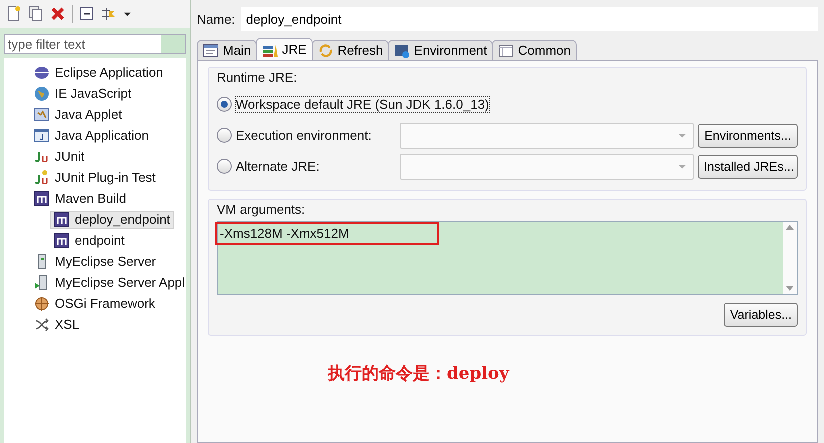 The height and width of the screenshot is (443, 824). Describe the element at coordinates (95, 261) in the screenshot. I see `tree-item: MyEclipse Server` at that location.